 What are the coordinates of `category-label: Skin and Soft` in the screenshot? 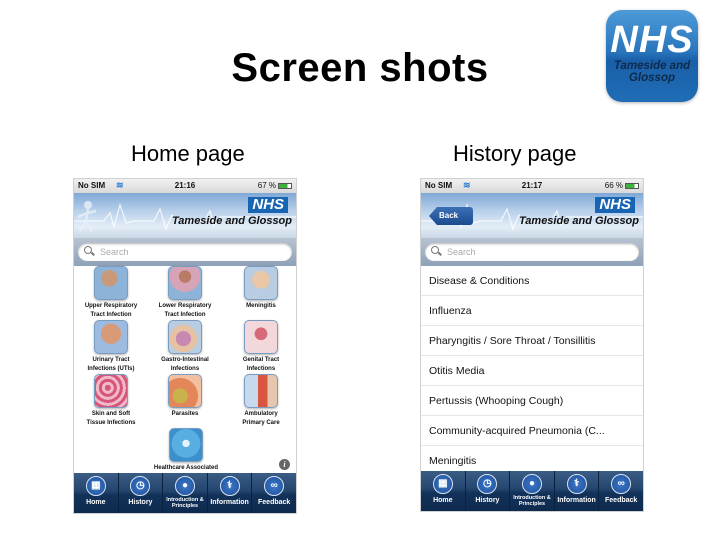 It's located at (111, 414).